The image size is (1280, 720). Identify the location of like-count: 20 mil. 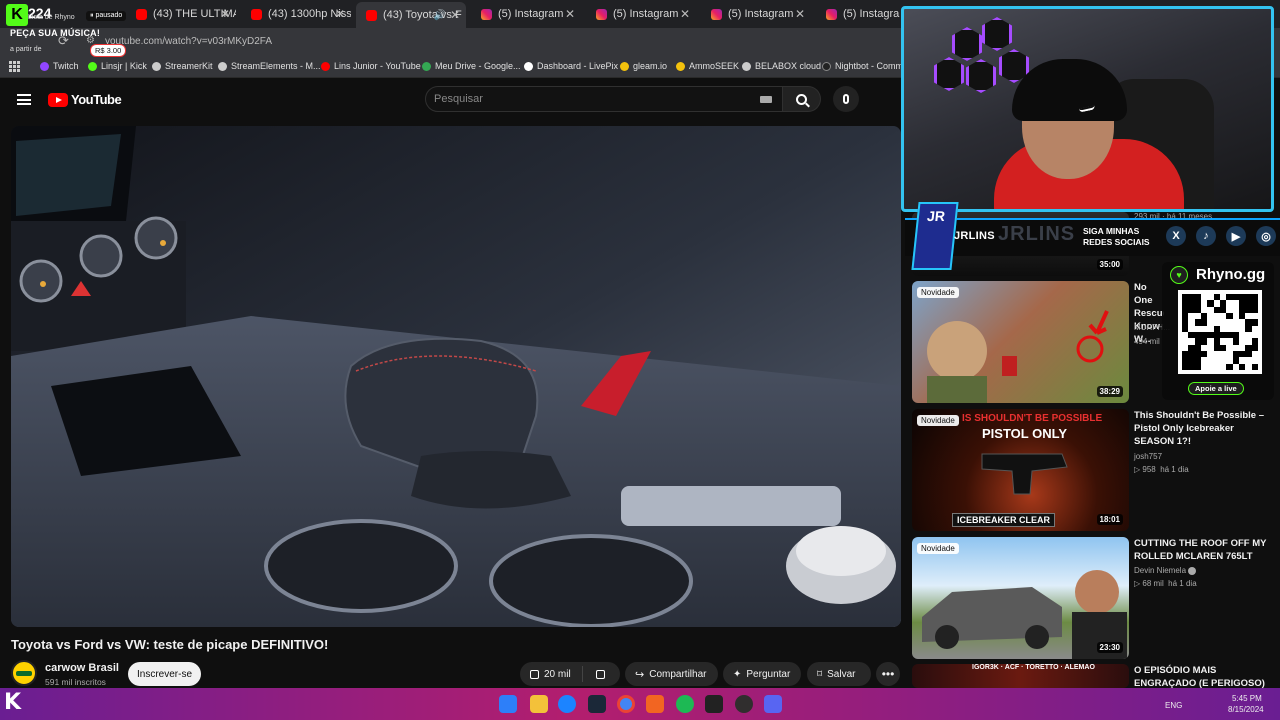
(557, 674).